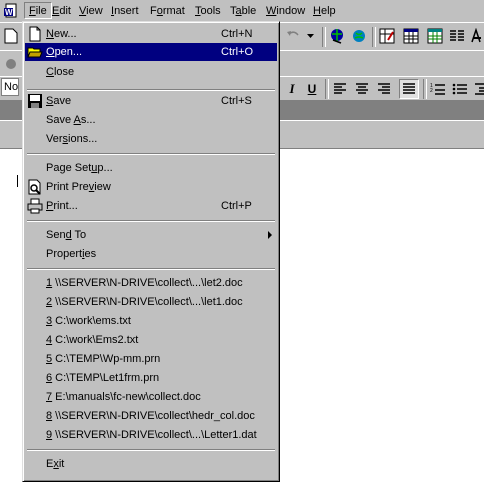 The width and height of the screenshot is (484, 489). I want to click on toolbar-button-icon, so click(11, 64).